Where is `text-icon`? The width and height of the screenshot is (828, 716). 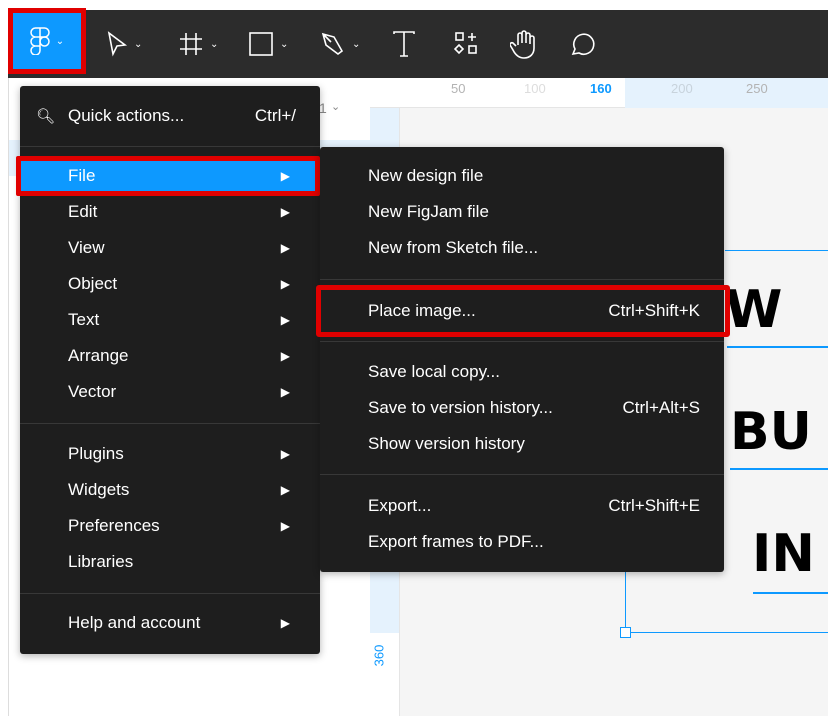 text-icon is located at coordinates (404, 44).